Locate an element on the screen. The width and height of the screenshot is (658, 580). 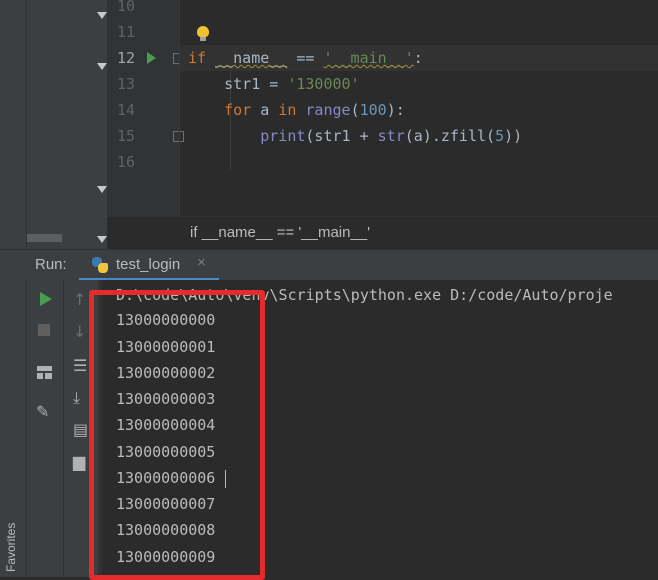
arrow-down-icon: ↓ is located at coordinates (79, 331).